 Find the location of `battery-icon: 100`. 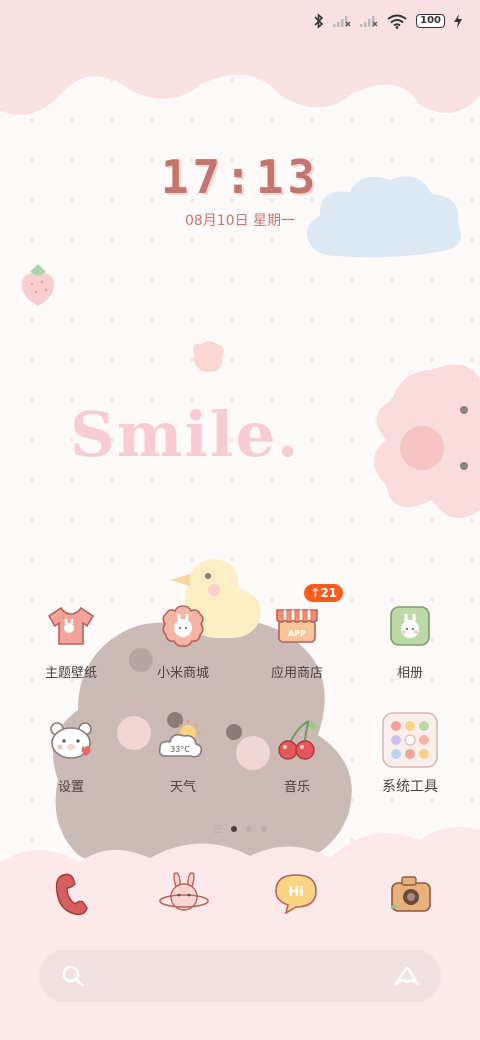

battery-icon: 100 is located at coordinates (430, 21).